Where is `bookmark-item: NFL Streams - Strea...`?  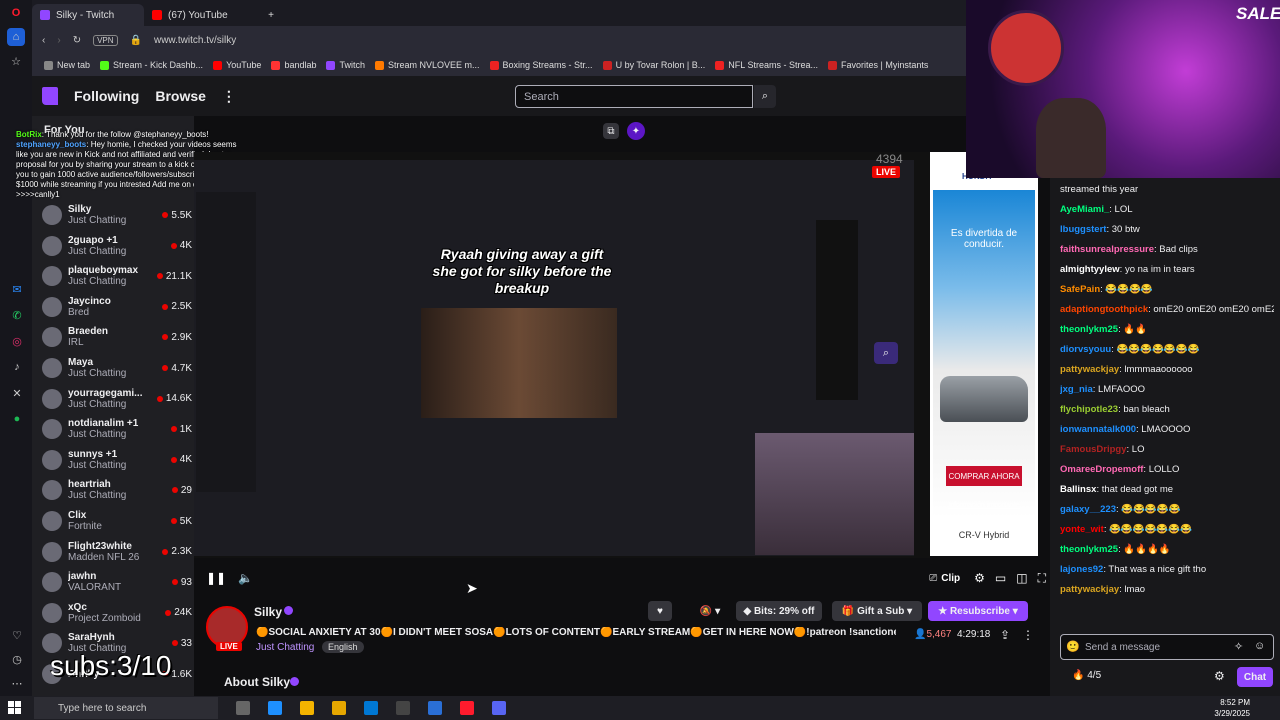 bookmark-item: NFL Streams - Strea... is located at coordinates (766, 65).